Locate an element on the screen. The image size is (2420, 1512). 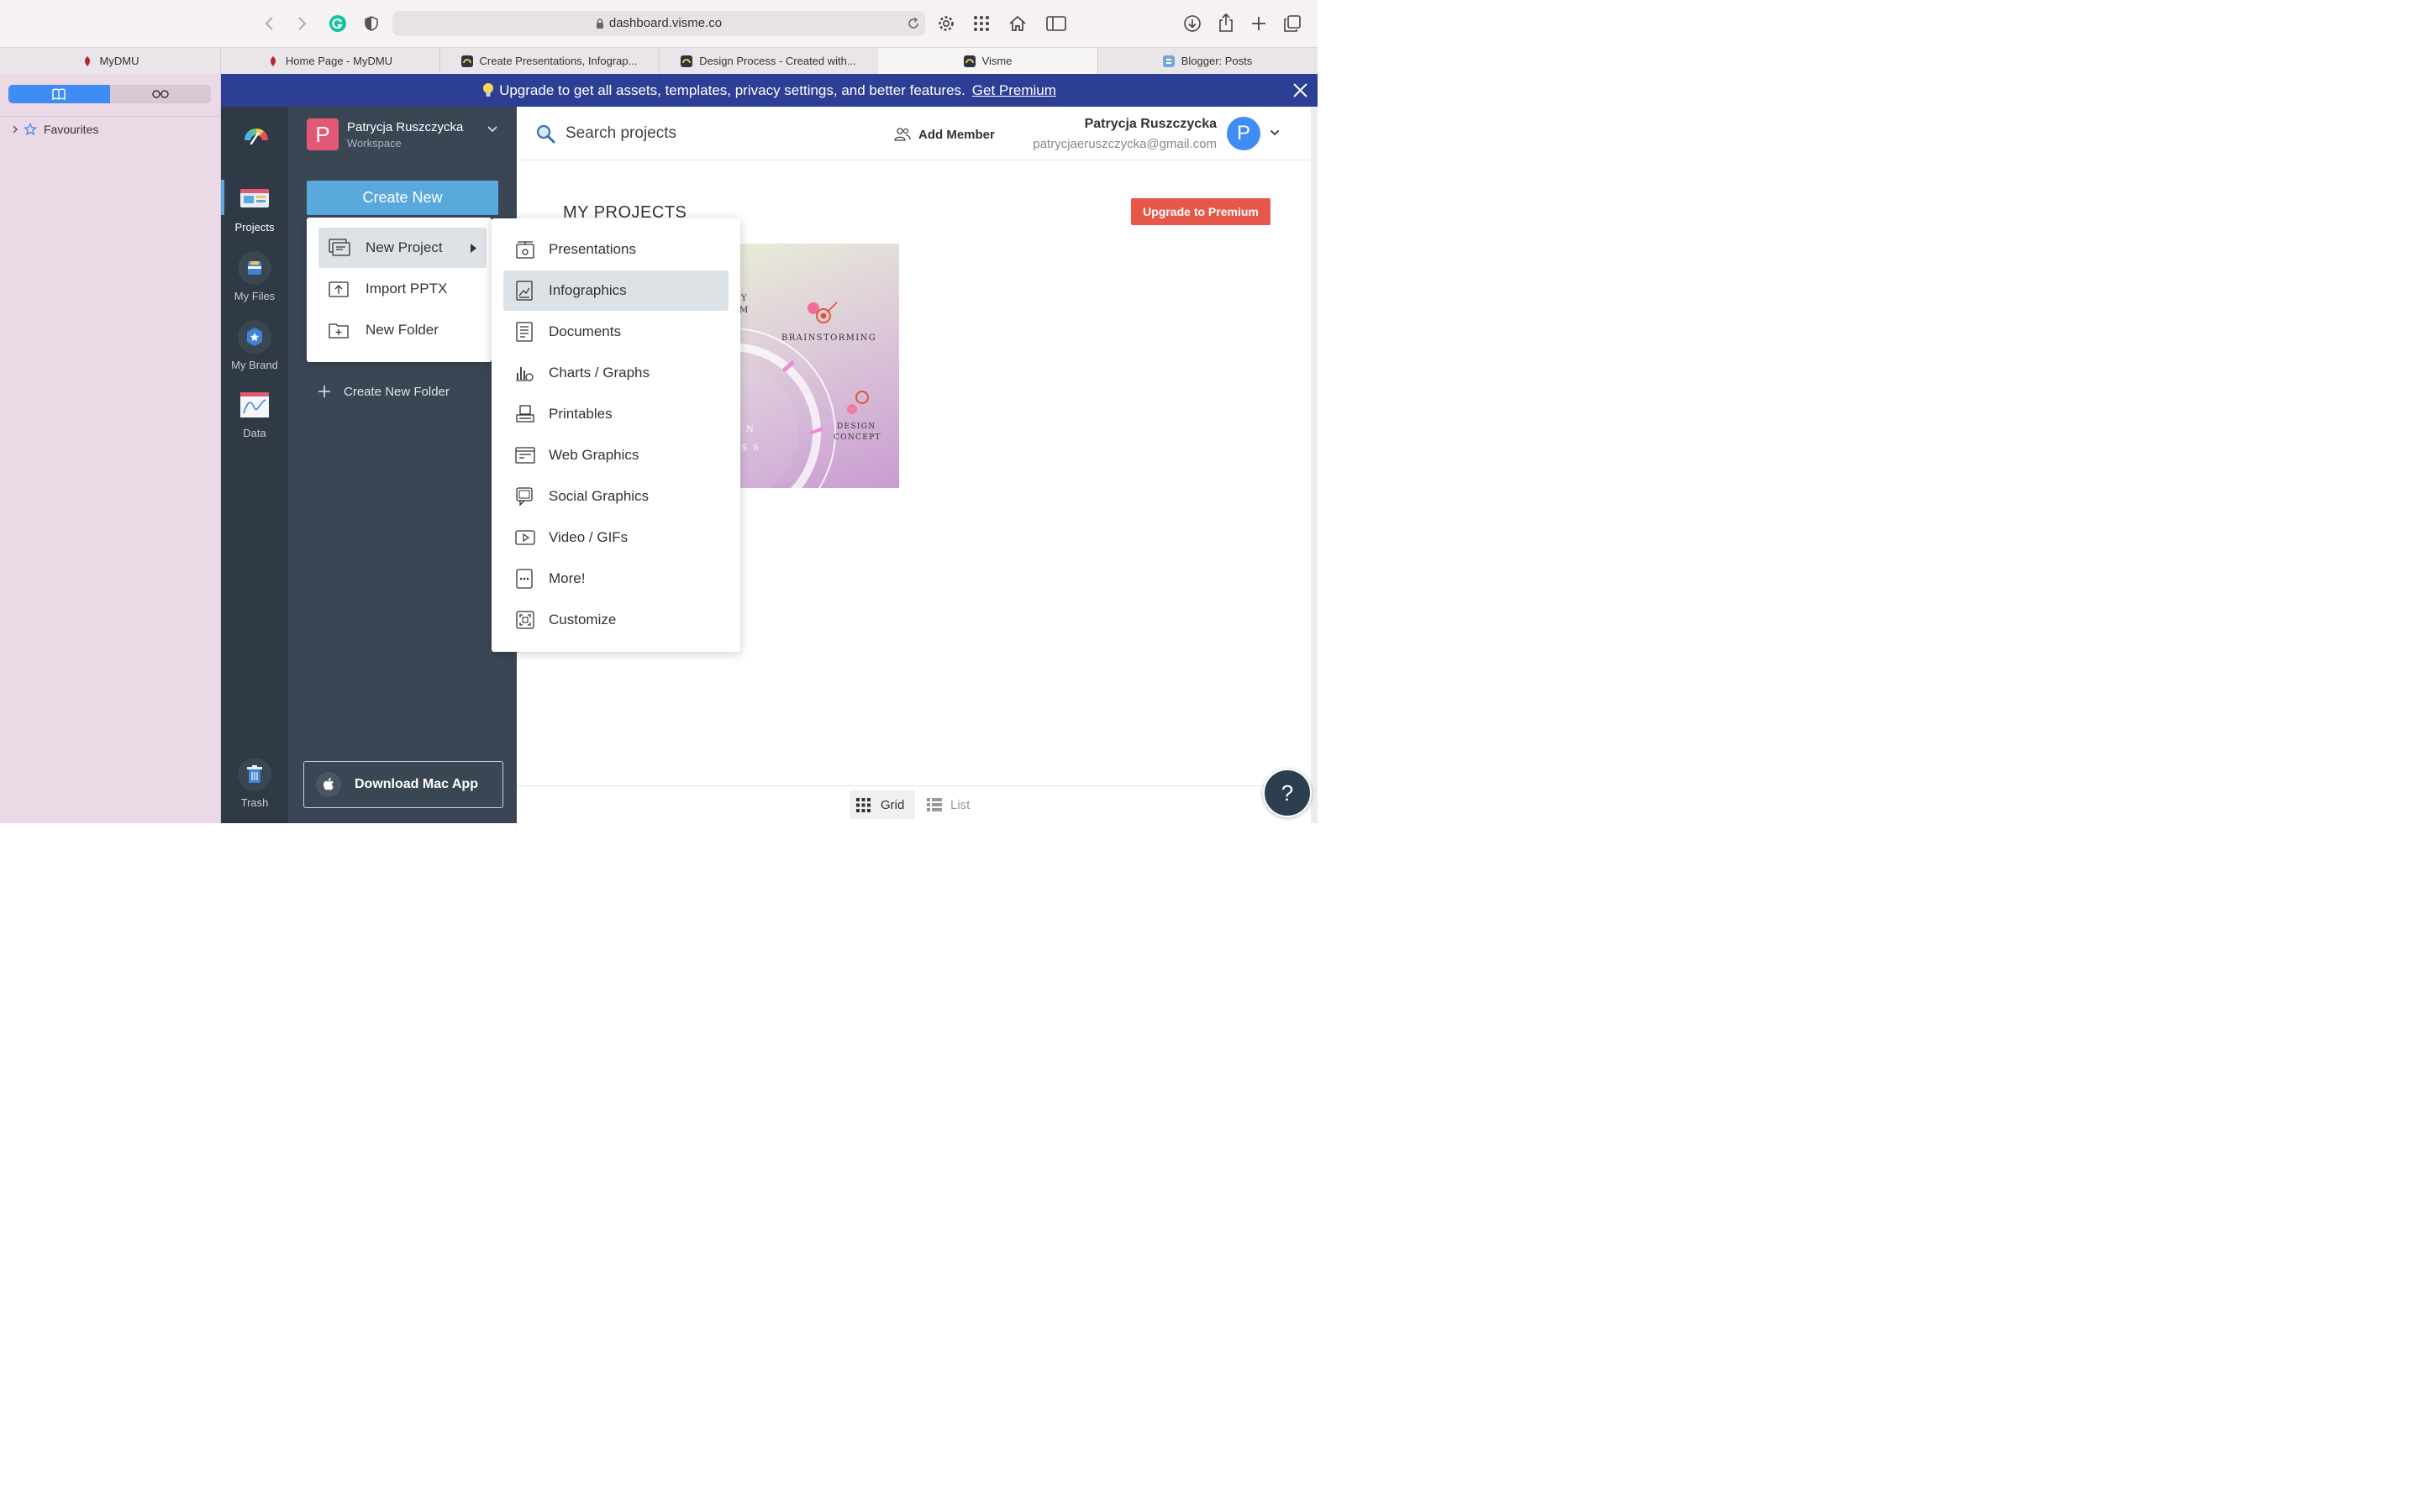
create-new-menu: New Project Import PPTX New Folder is located at coordinates (399, 290).